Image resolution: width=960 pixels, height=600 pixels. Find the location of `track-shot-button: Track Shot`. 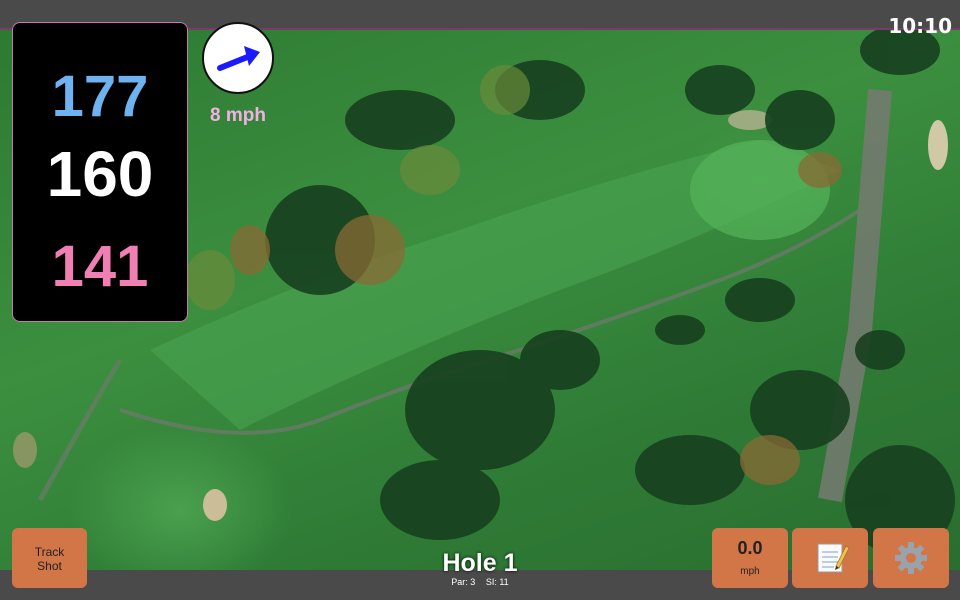

track-shot-button: Track Shot is located at coordinates (49, 558).